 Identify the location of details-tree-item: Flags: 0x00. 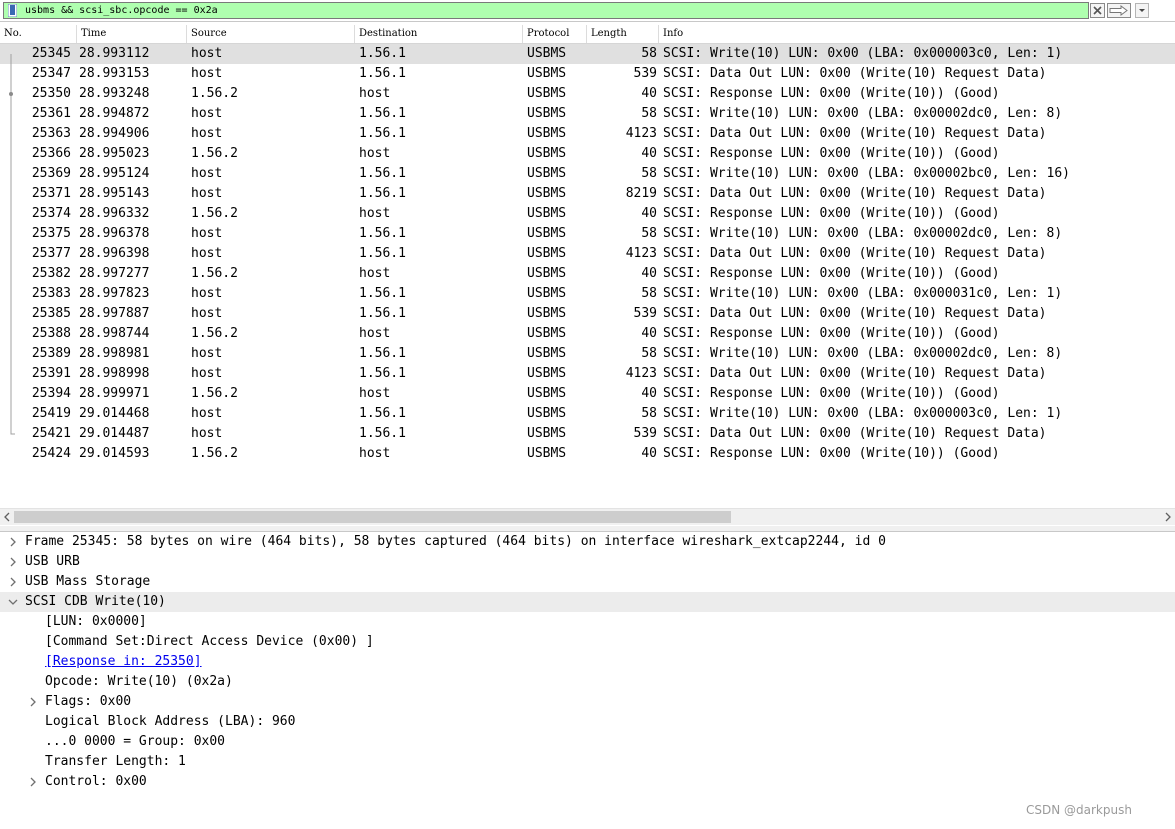
(587, 702).